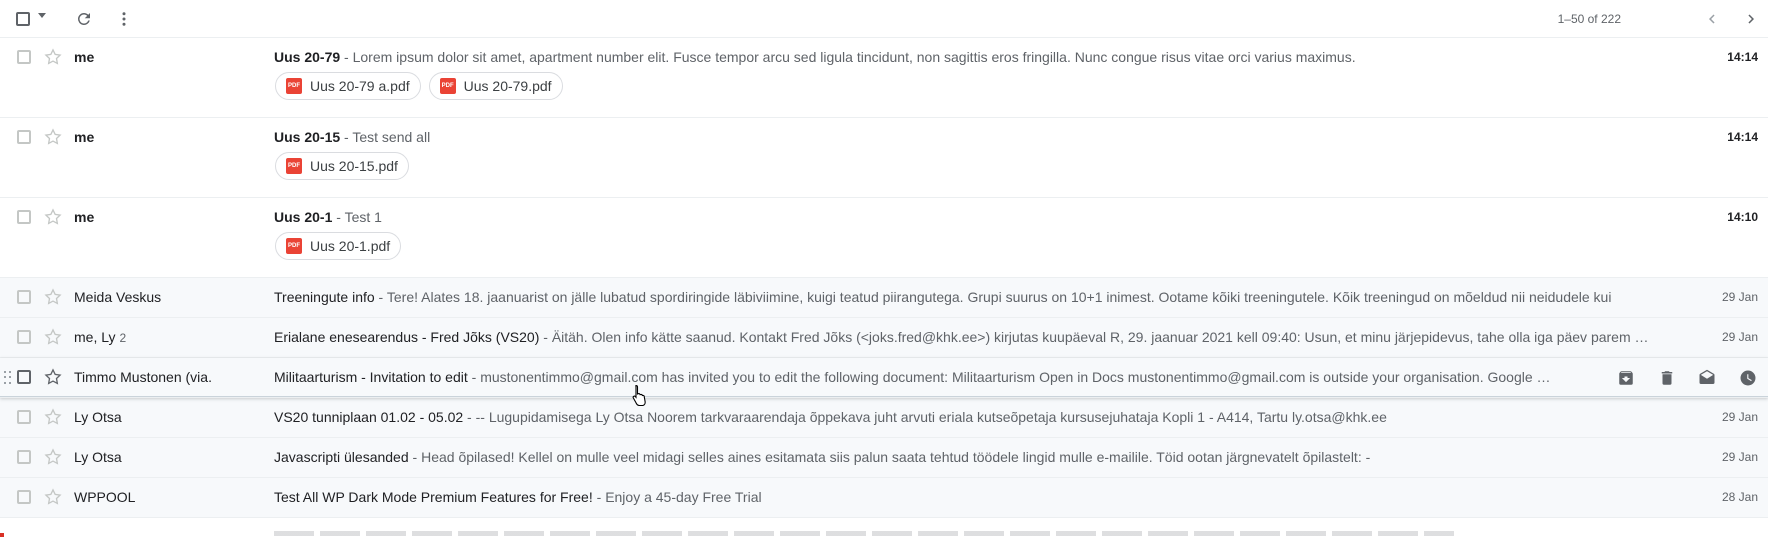 The width and height of the screenshot is (1768, 537). I want to click on attachment-chip: PDF Uus 20-15.pdf, so click(342, 166).